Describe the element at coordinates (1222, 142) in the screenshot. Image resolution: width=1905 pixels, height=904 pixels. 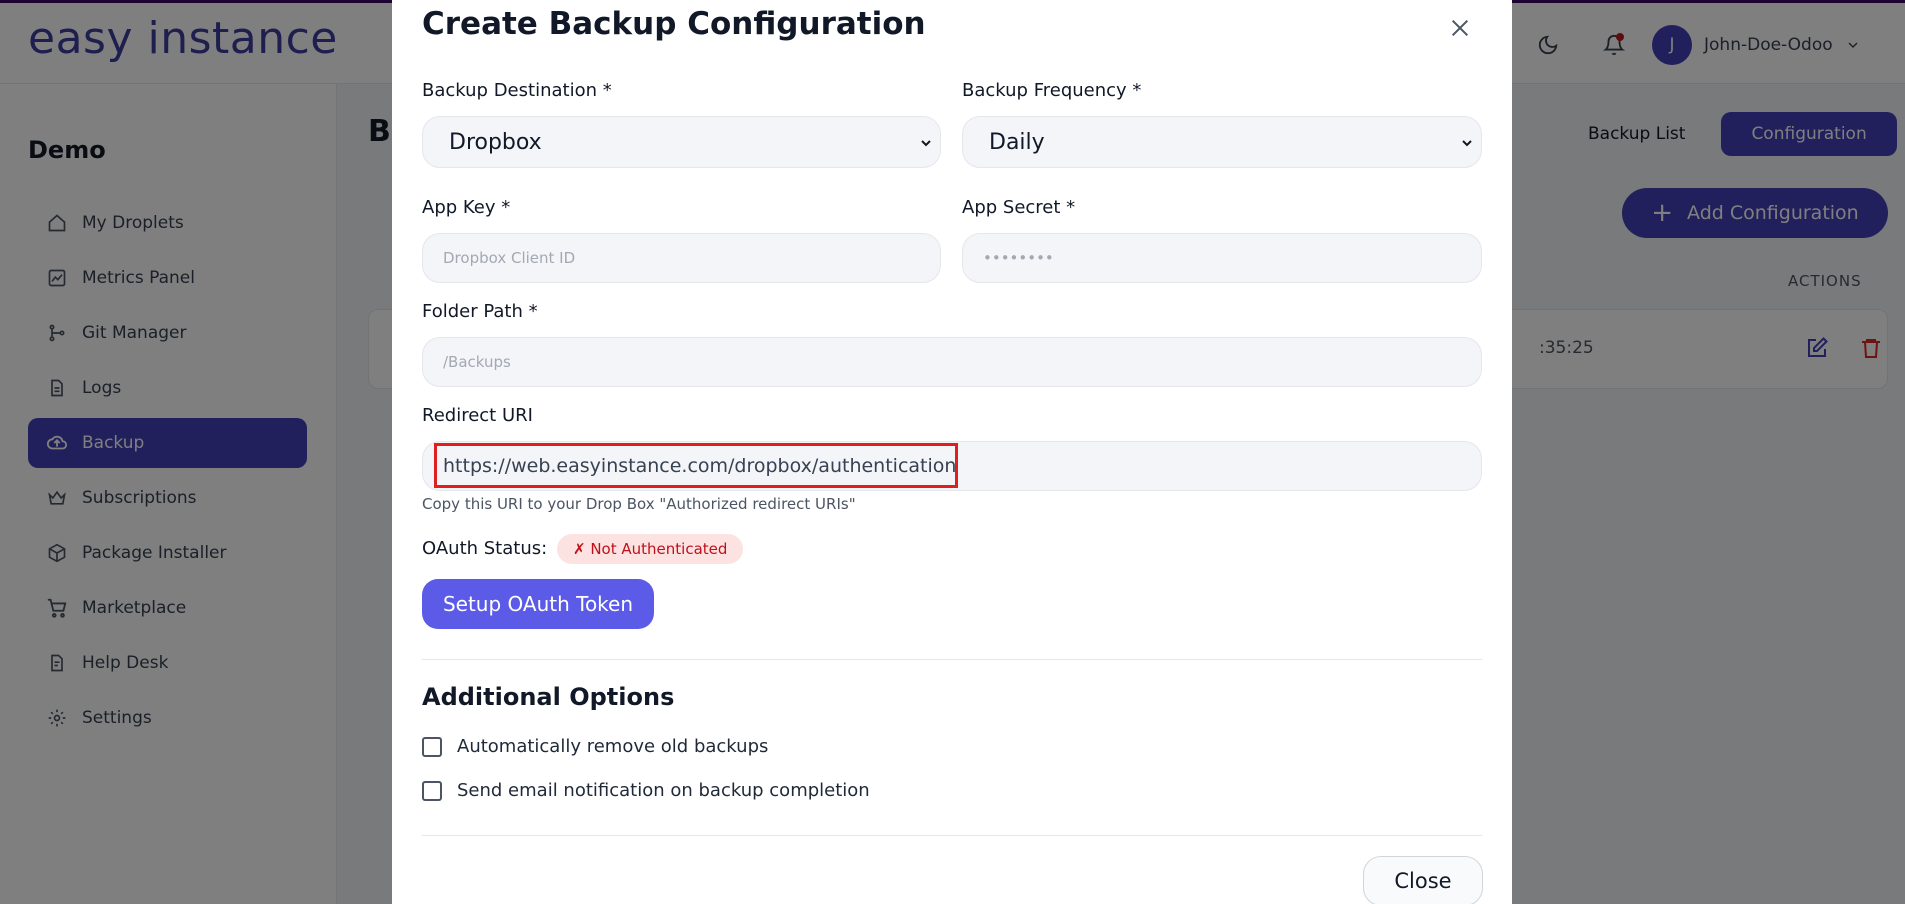
I see `backup-frequency-select: Daily` at that location.